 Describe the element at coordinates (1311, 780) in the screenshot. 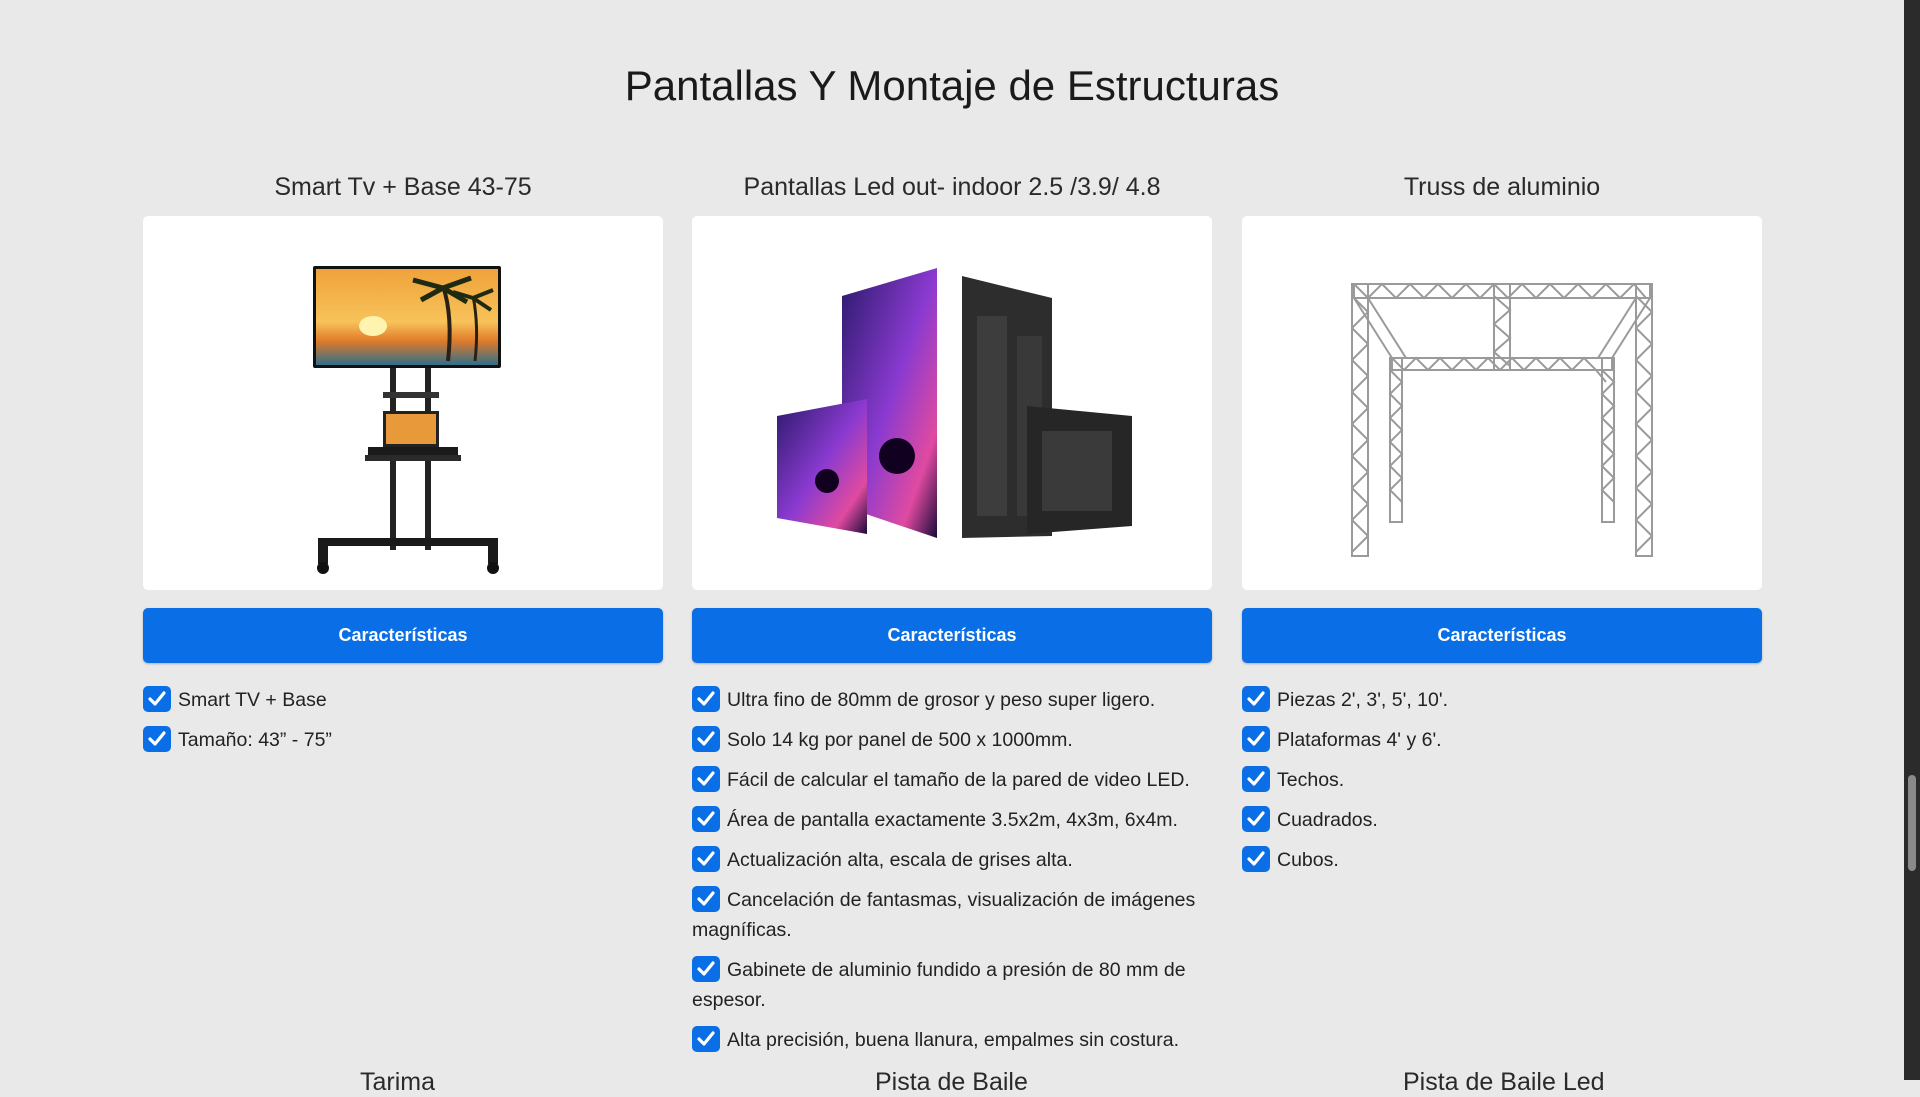

I see `feature-text: Techos.` at that location.